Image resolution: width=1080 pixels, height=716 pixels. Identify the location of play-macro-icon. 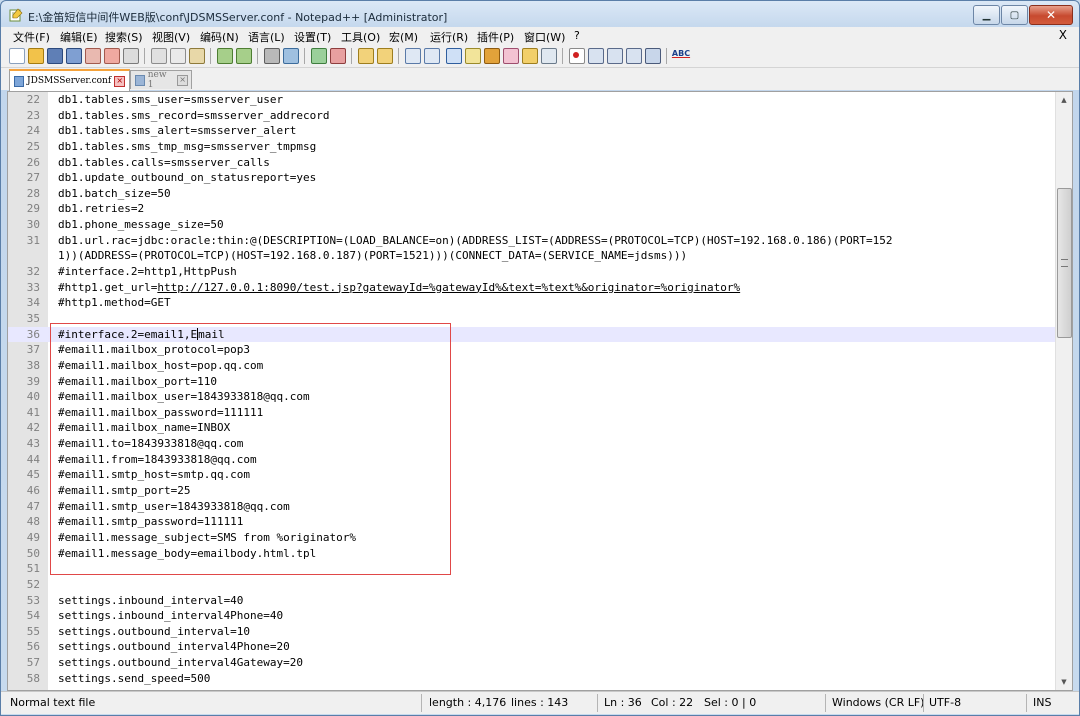
(615, 56).